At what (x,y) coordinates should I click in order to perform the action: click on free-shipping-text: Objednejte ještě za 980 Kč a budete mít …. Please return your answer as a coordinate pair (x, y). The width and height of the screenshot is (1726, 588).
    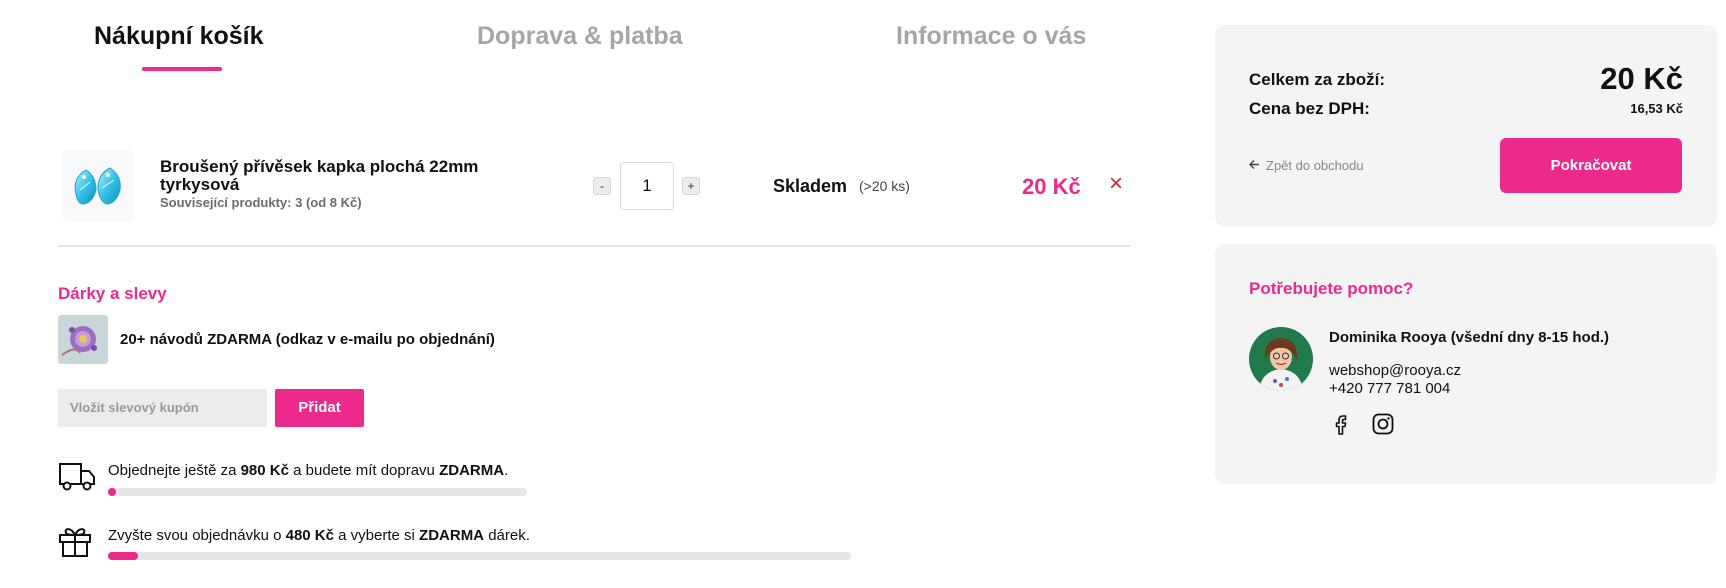
    Looking at the image, I should click on (308, 470).